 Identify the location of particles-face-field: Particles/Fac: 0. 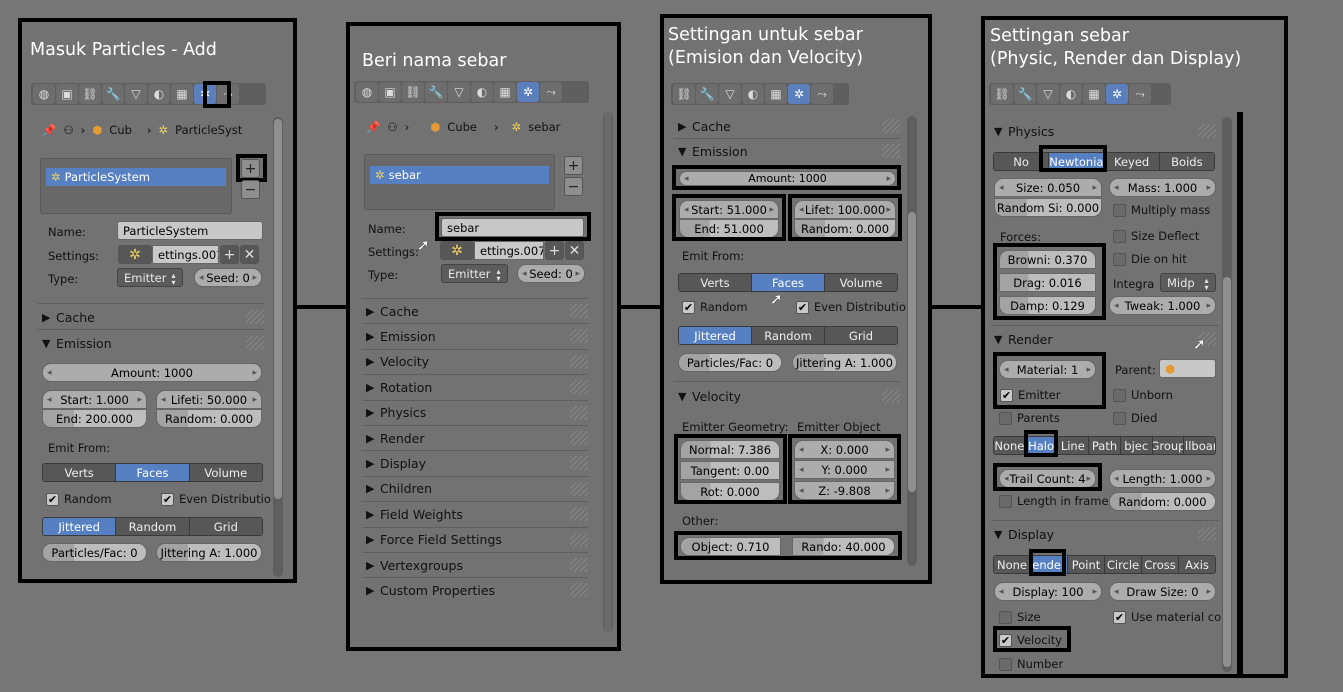
(94, 552).